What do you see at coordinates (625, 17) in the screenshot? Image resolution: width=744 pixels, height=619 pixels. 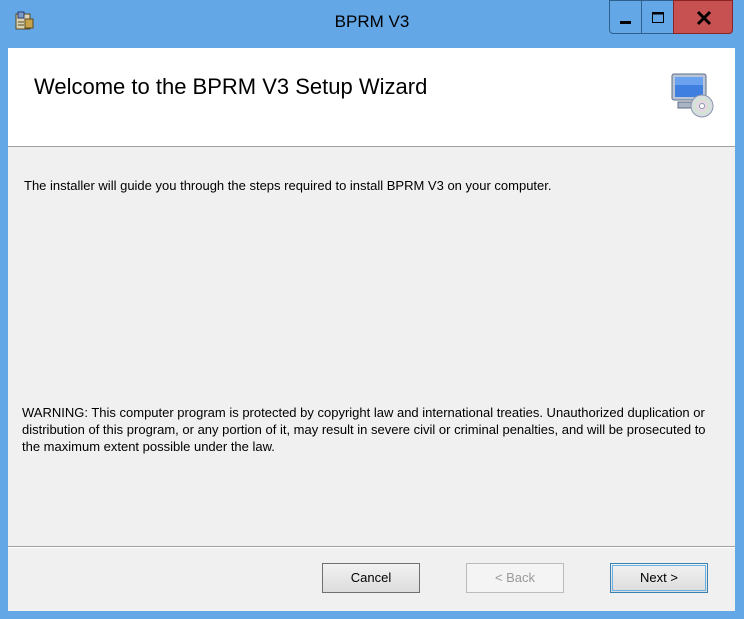 I see `minimize-button` at bounding box center [625, 17].